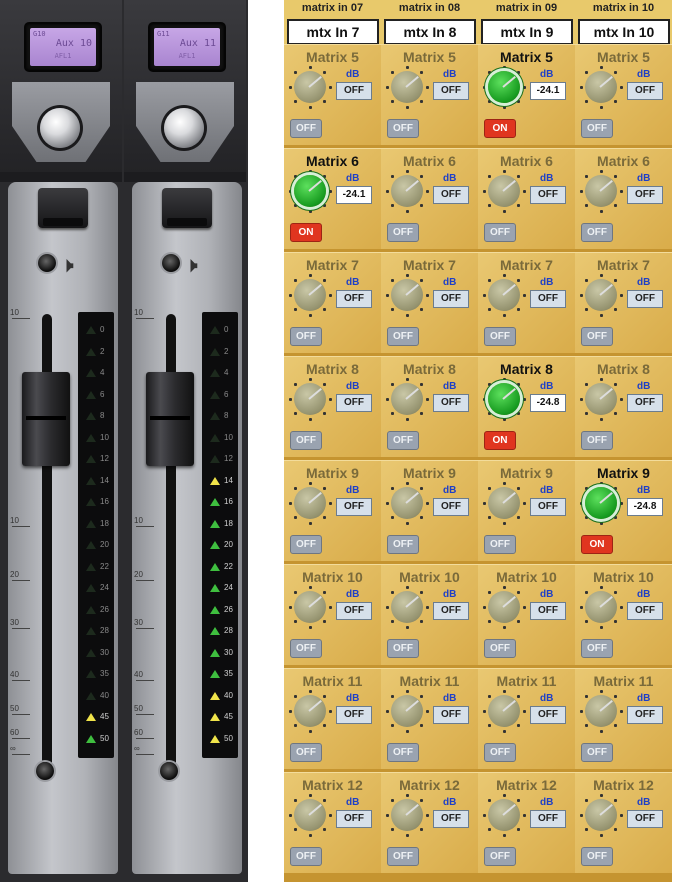 The height and width of the screenshot is (882, 678). What do you see at coordinates (527, 32) in the screenshot?
I see `column-name-box: mtx In 9` at bounding box center [527, 32].